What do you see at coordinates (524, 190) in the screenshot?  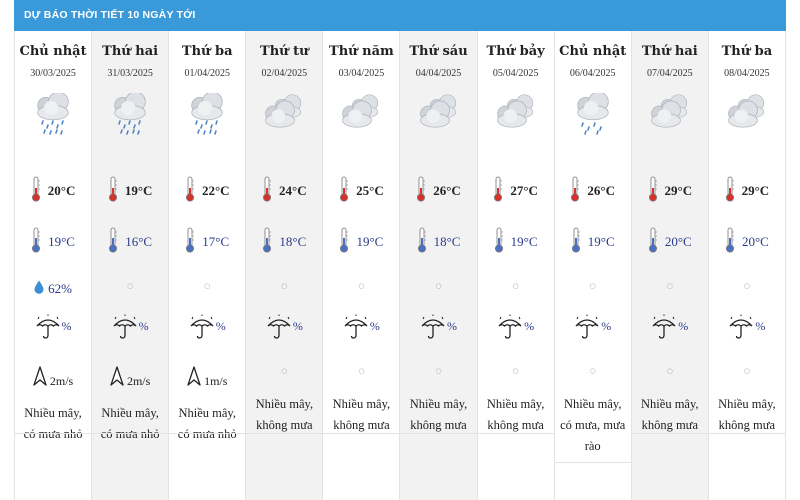 I see `max-temperature: 27°C` at bounding box center [524, 190].